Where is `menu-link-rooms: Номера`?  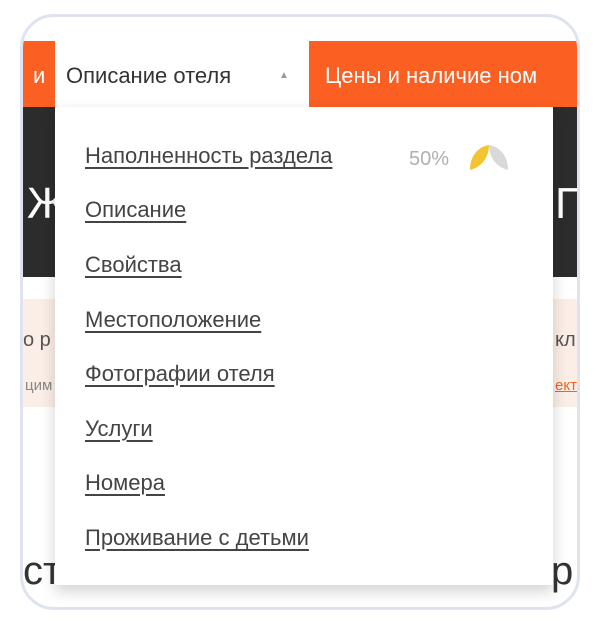 menu-link-rooms: Номера is located at coordinates (125, 482).